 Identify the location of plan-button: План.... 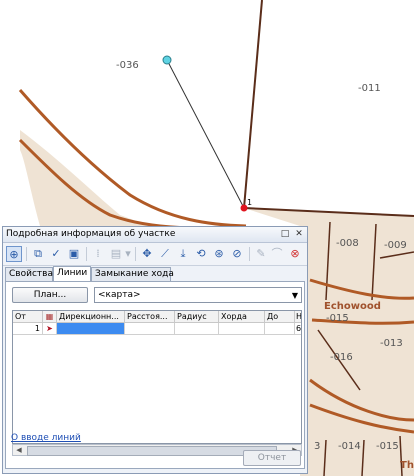
(50, 295).